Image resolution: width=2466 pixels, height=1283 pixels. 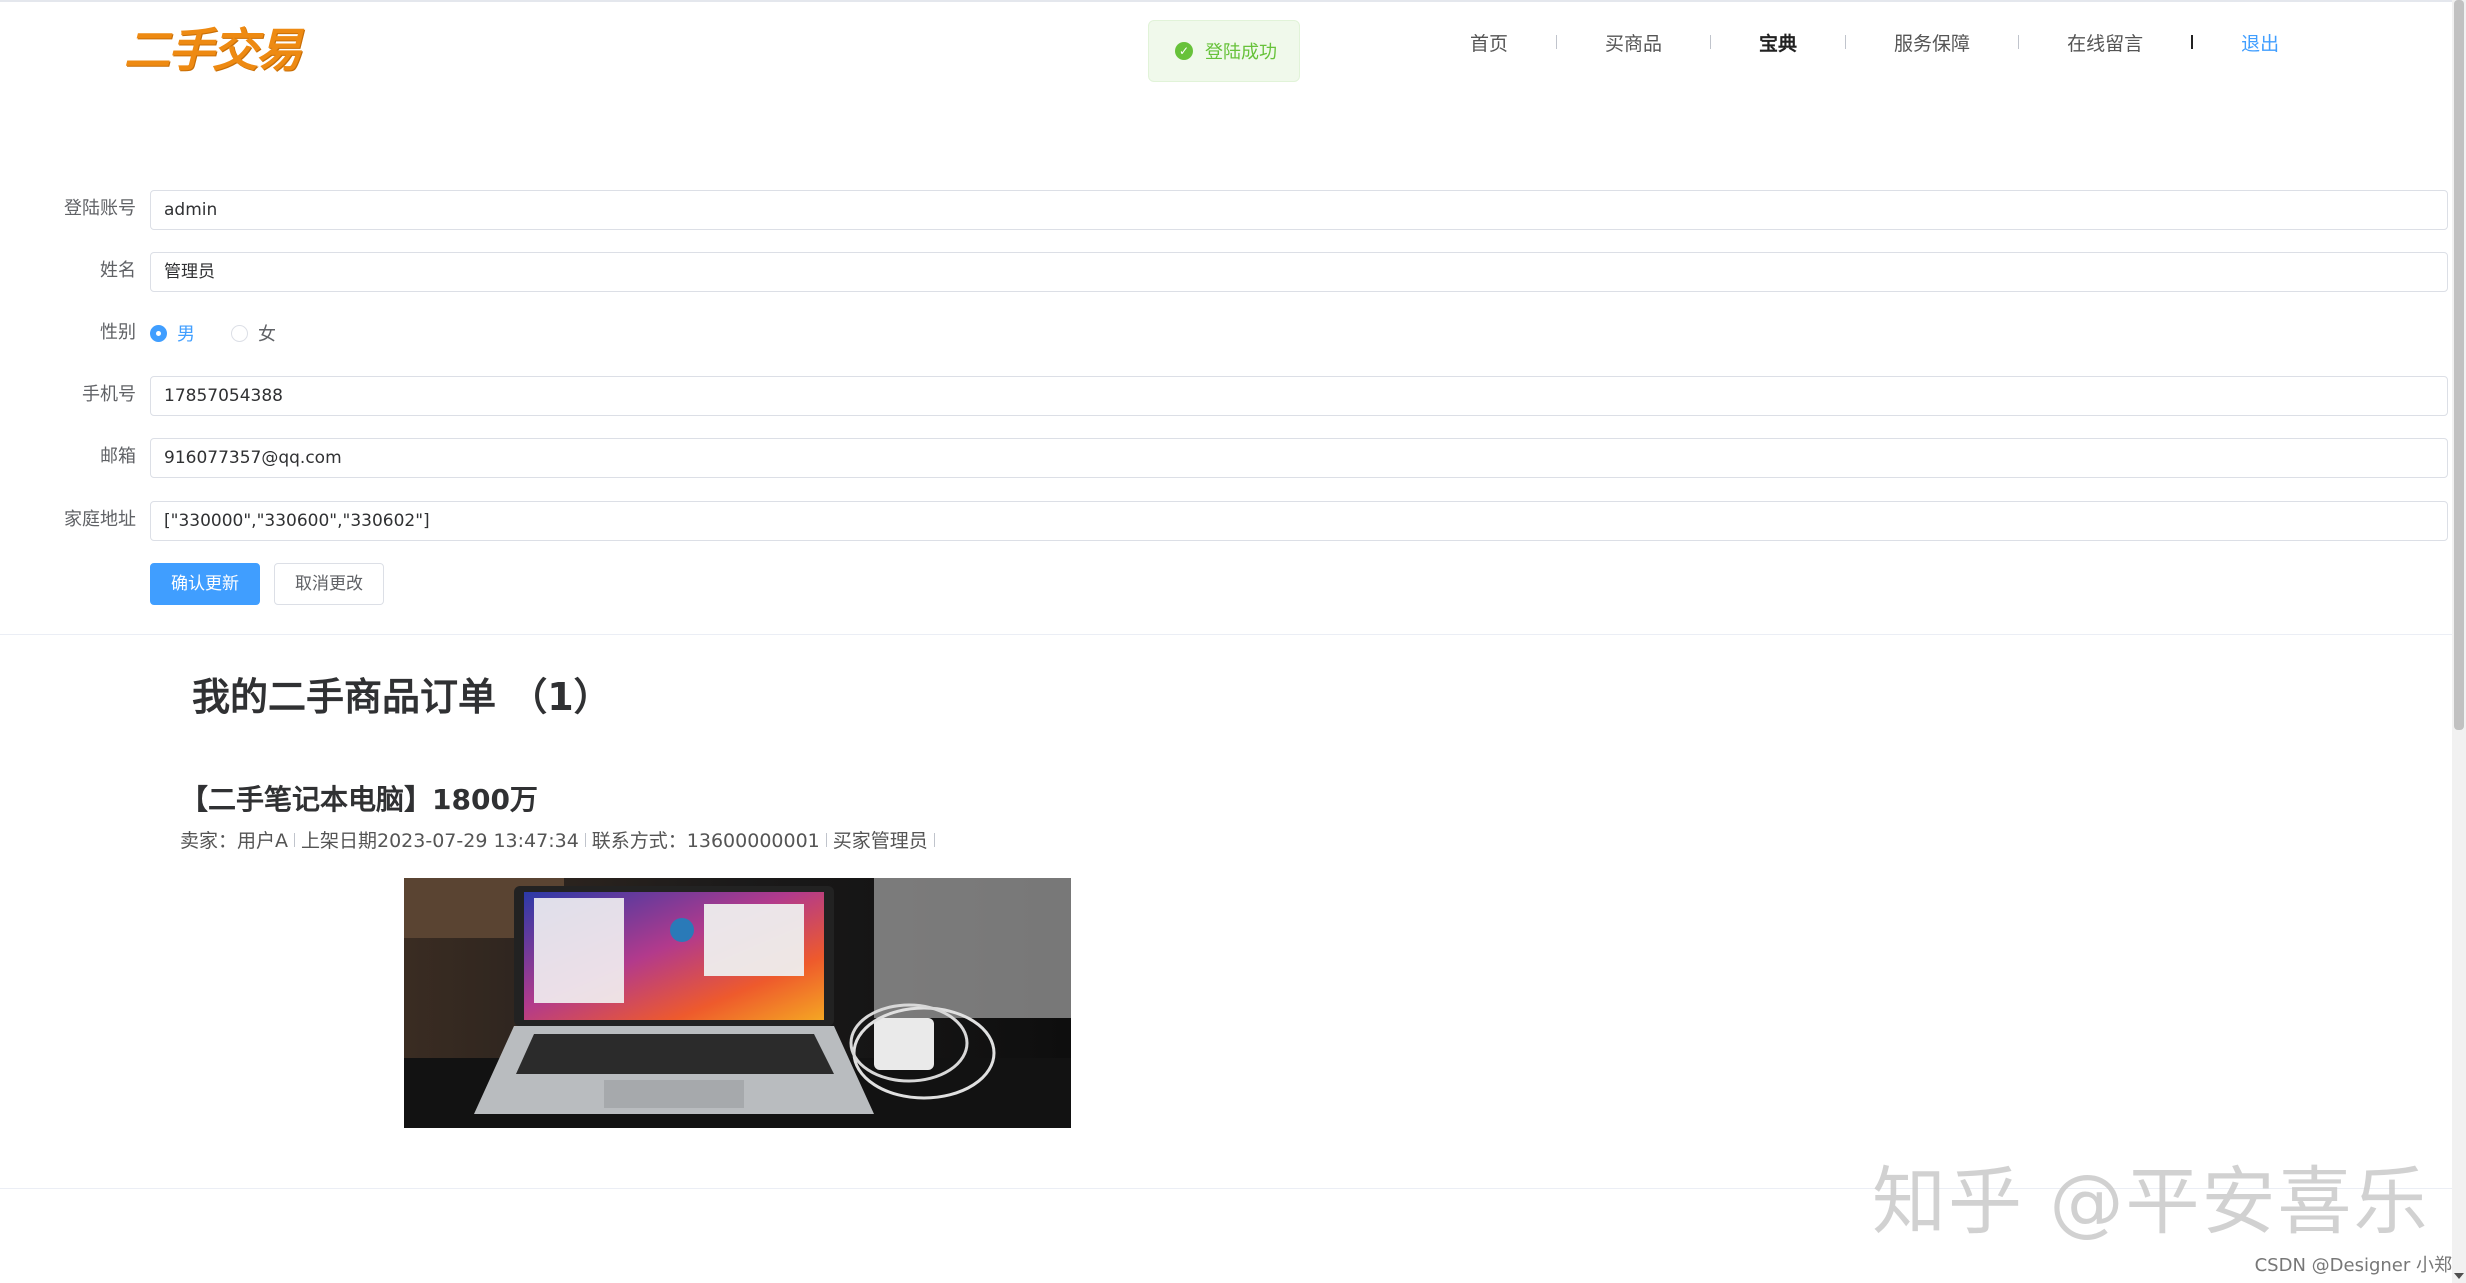 What do you see at coordinates (2151, 1202) in the screenshot?
I see `zhihu-watermark: 知乎 @平安喜乐` at bounding box center [2151, 1202].